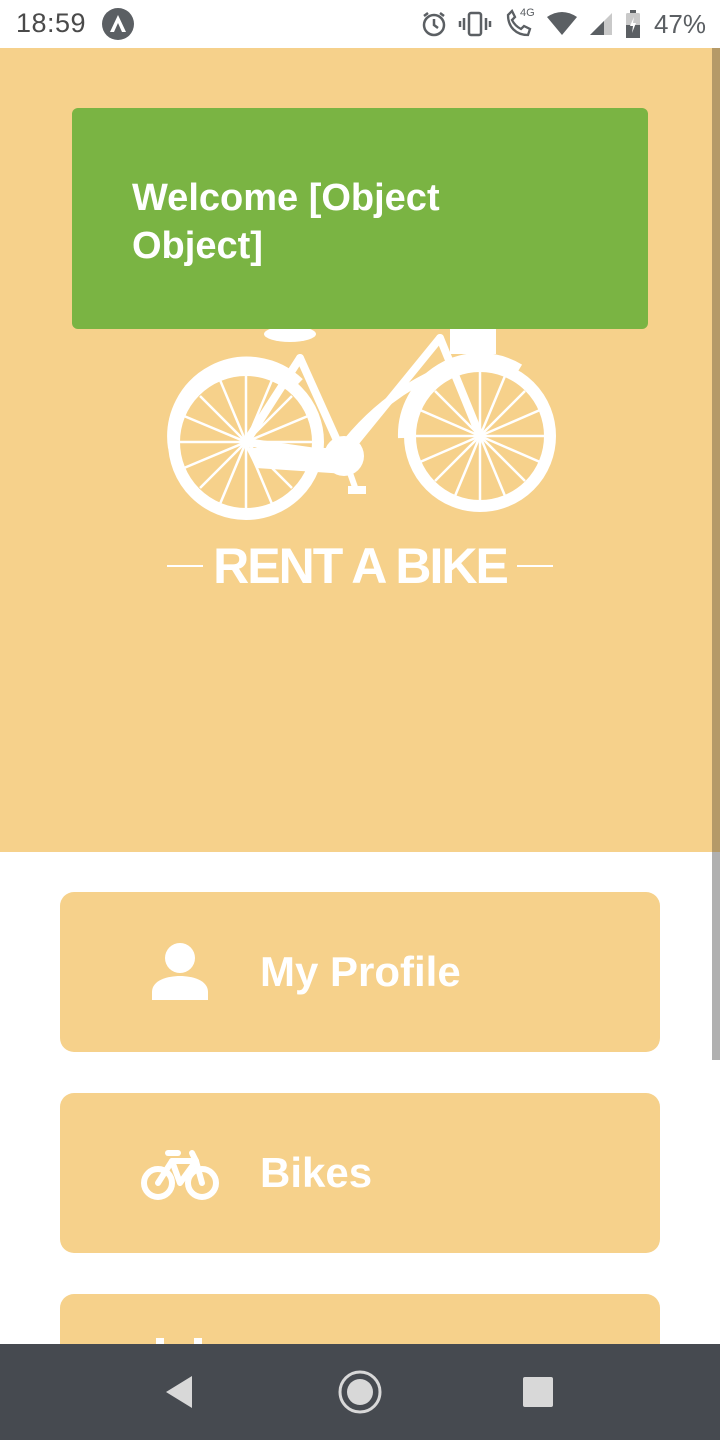 This screenshot has height=1440, width=720. Describe the element at coordinates (51, 23) in the screenshot. I see `status-time: 18:59` at that location.